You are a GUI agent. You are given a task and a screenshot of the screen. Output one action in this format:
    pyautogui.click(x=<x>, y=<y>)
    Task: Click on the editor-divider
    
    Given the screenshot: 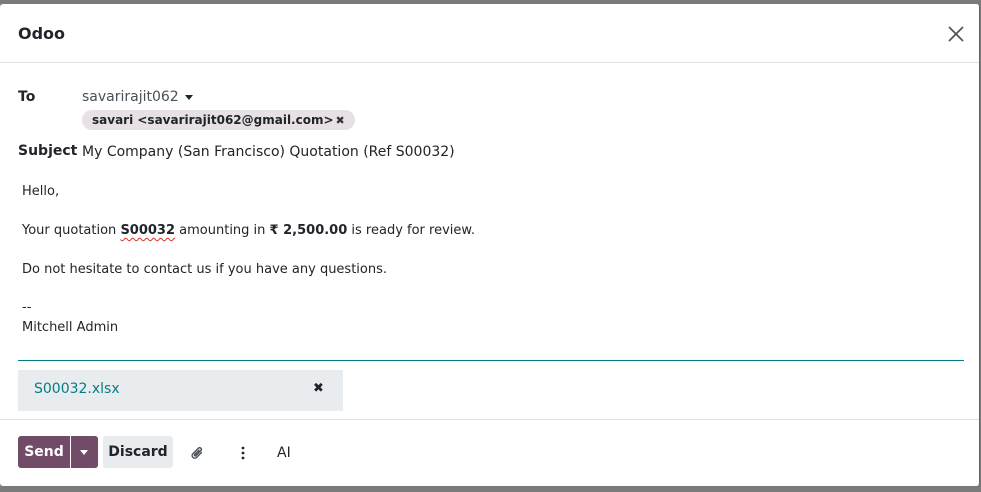 What is the action you would take?
    pyautogui.click(x=491, y=360)
    